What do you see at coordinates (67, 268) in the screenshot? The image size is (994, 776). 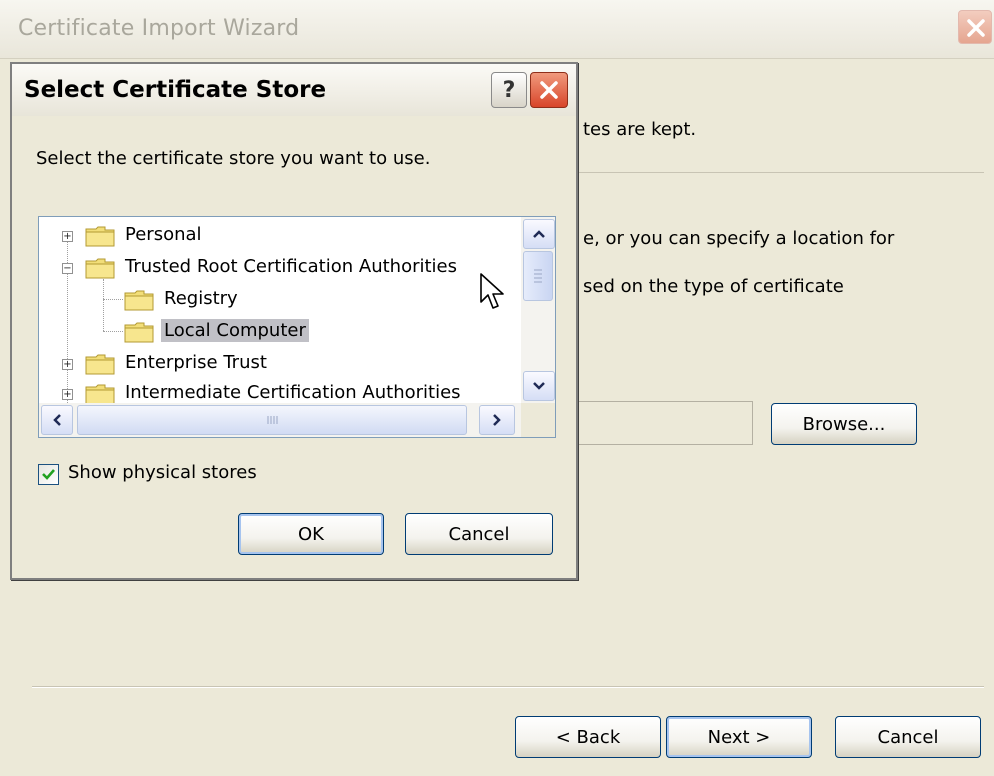 I see `collapse-icon: −` at bounding box center [67, 268].